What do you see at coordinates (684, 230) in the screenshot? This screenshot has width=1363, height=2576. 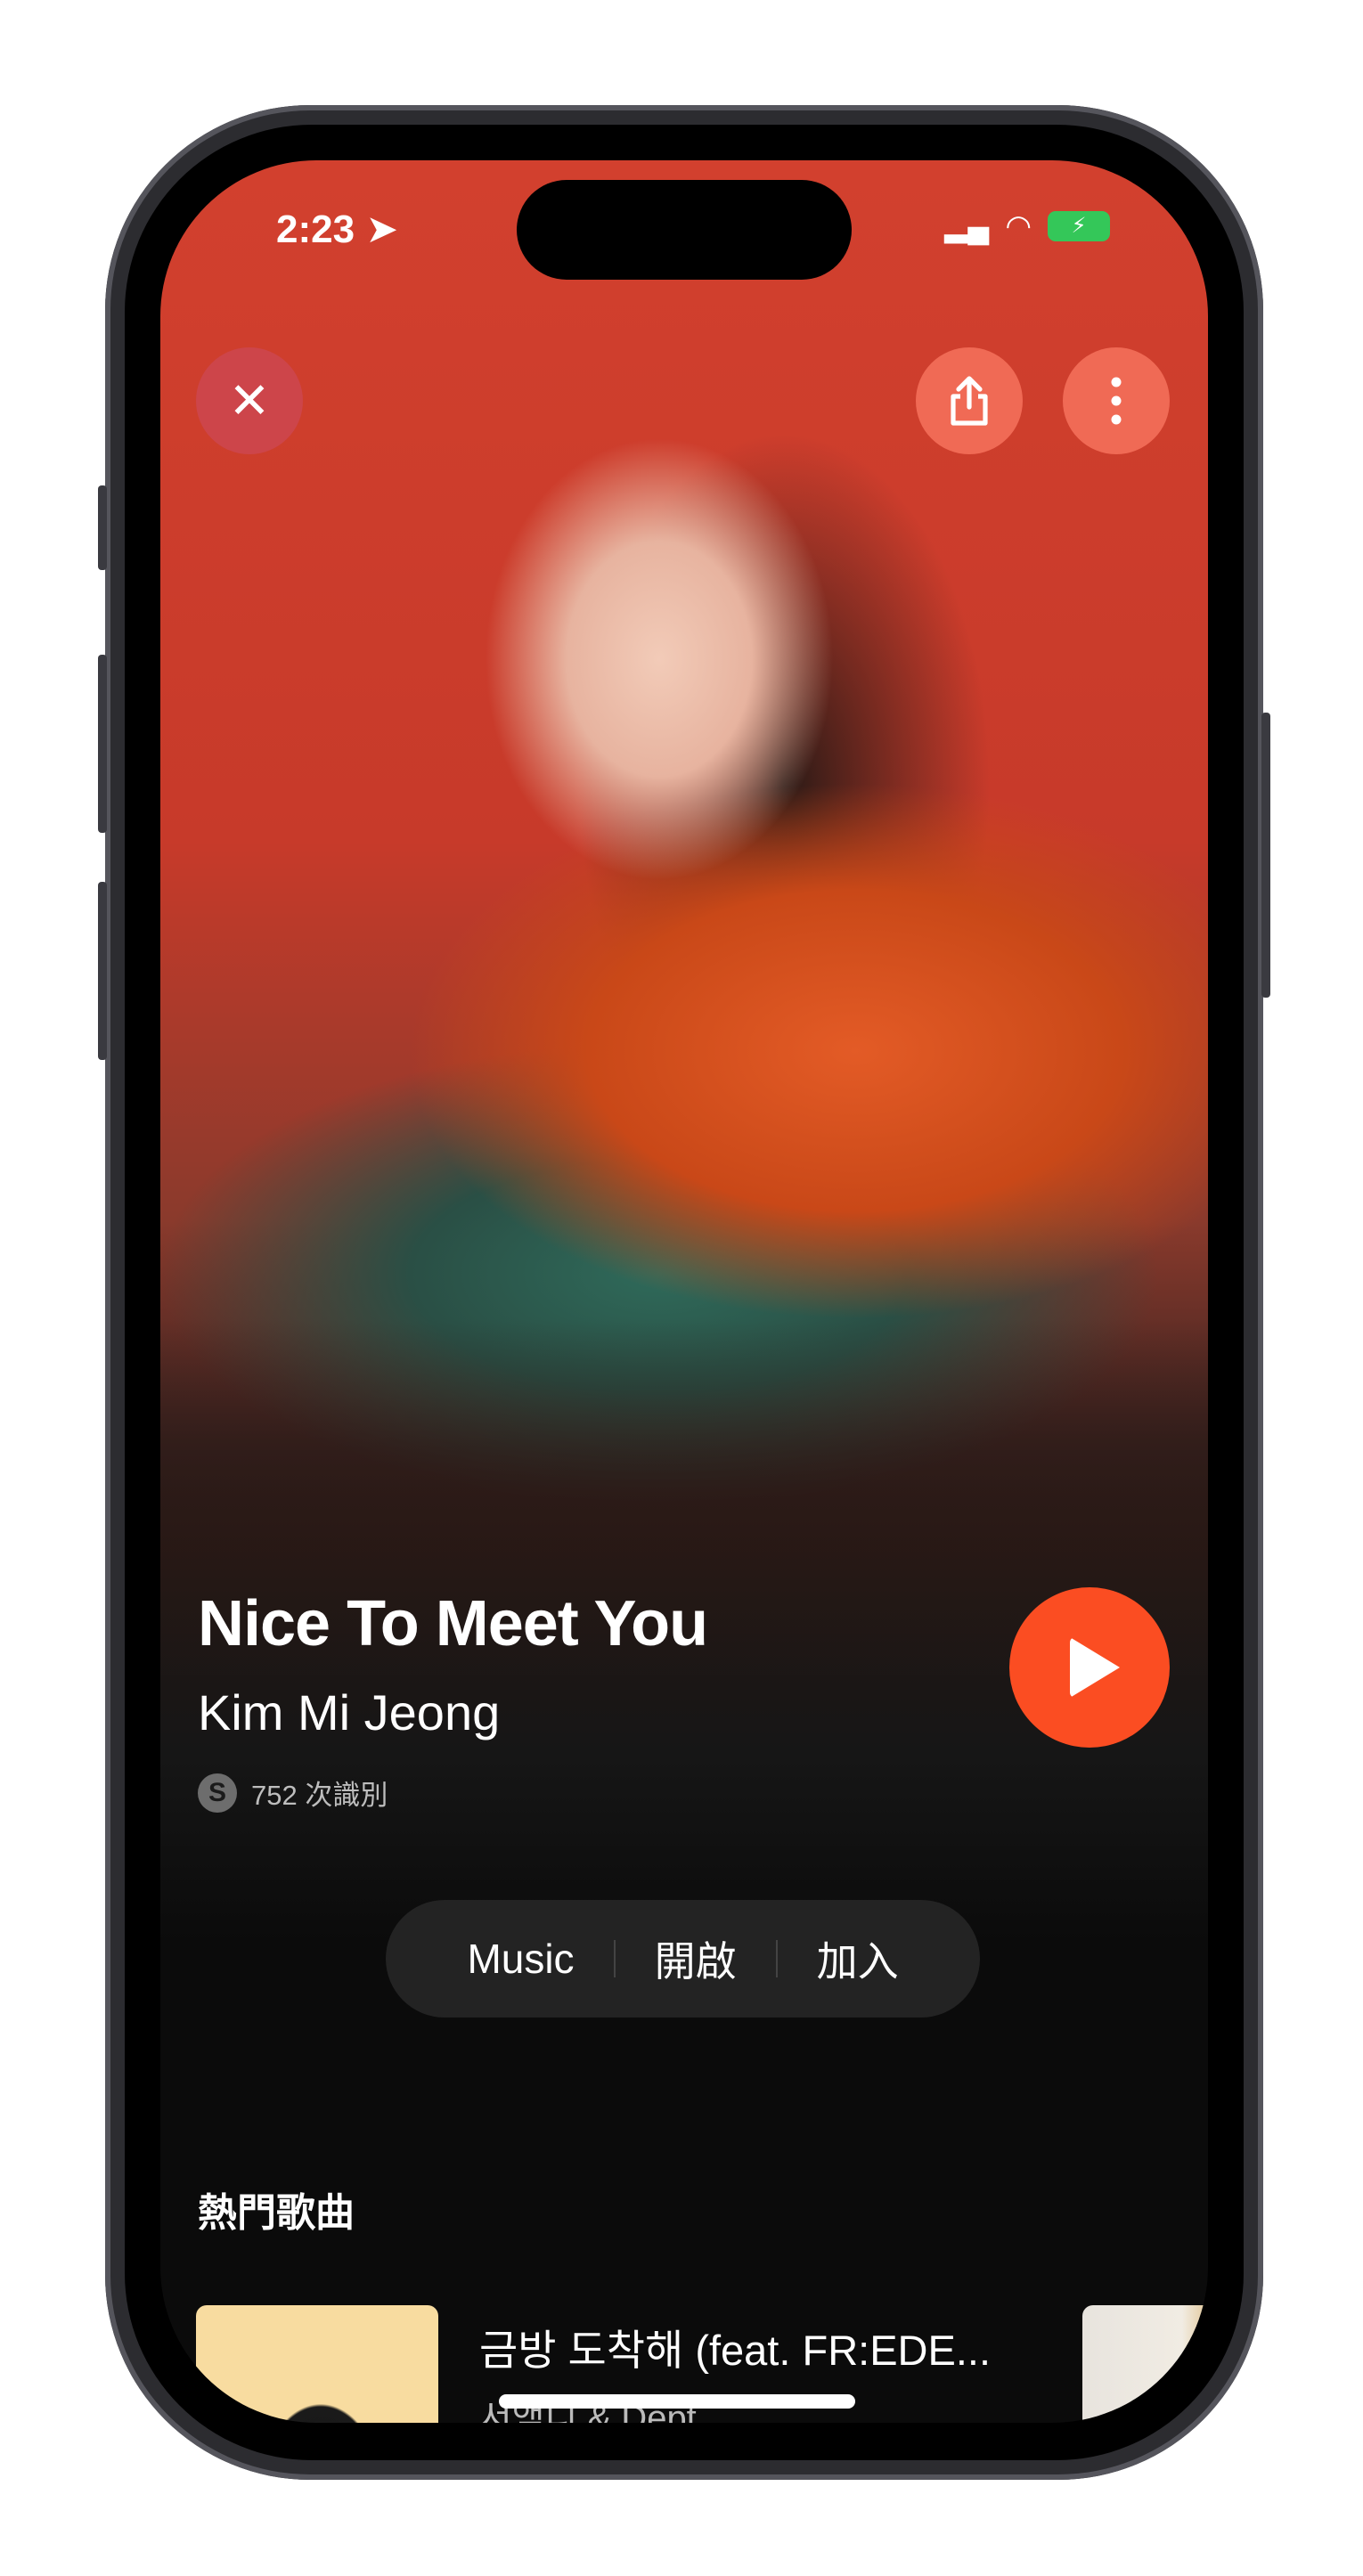 I see `dynamic-island` at bounding box center [684, 230].